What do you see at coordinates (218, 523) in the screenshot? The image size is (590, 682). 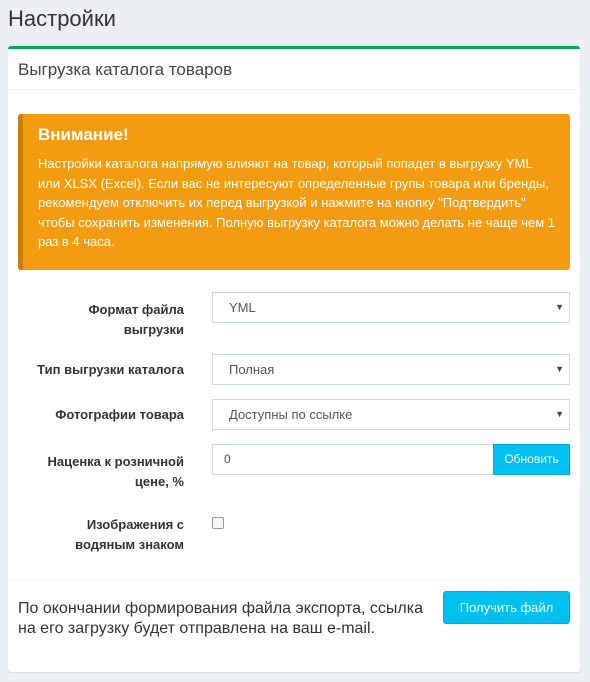 I see `watermark-checkbox` at bounding box center [218, 523].